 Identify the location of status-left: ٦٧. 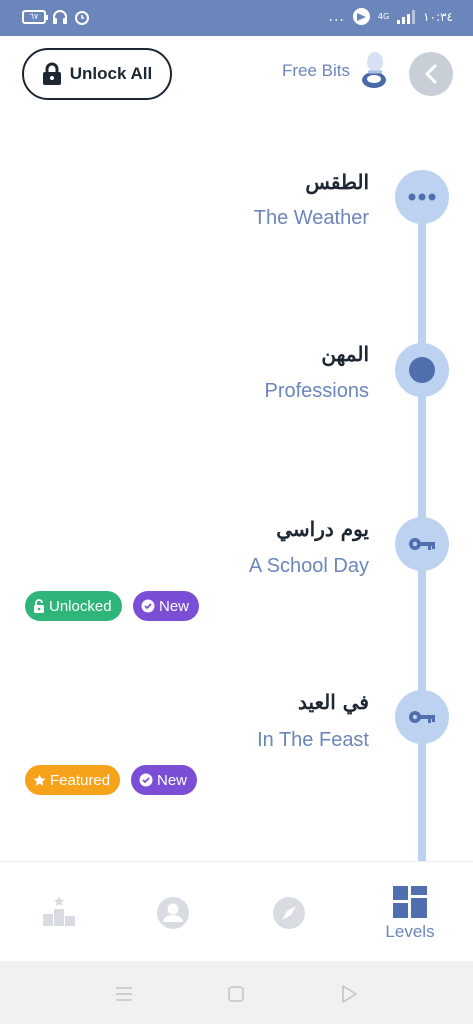
(56, 17).